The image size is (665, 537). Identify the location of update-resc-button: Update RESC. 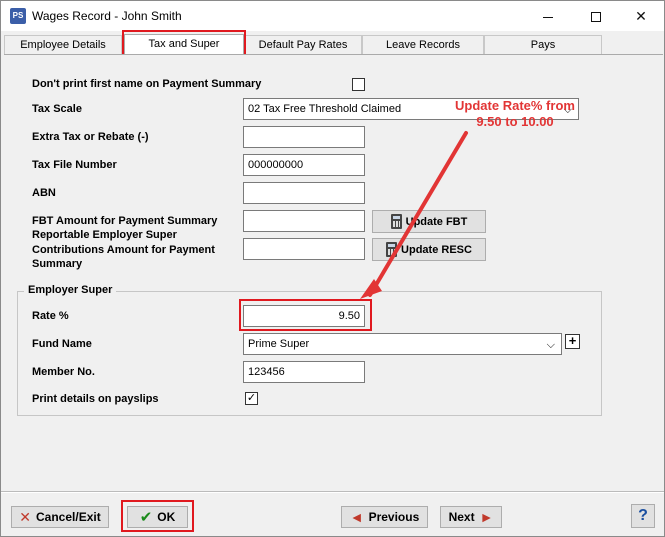
(429, 249).